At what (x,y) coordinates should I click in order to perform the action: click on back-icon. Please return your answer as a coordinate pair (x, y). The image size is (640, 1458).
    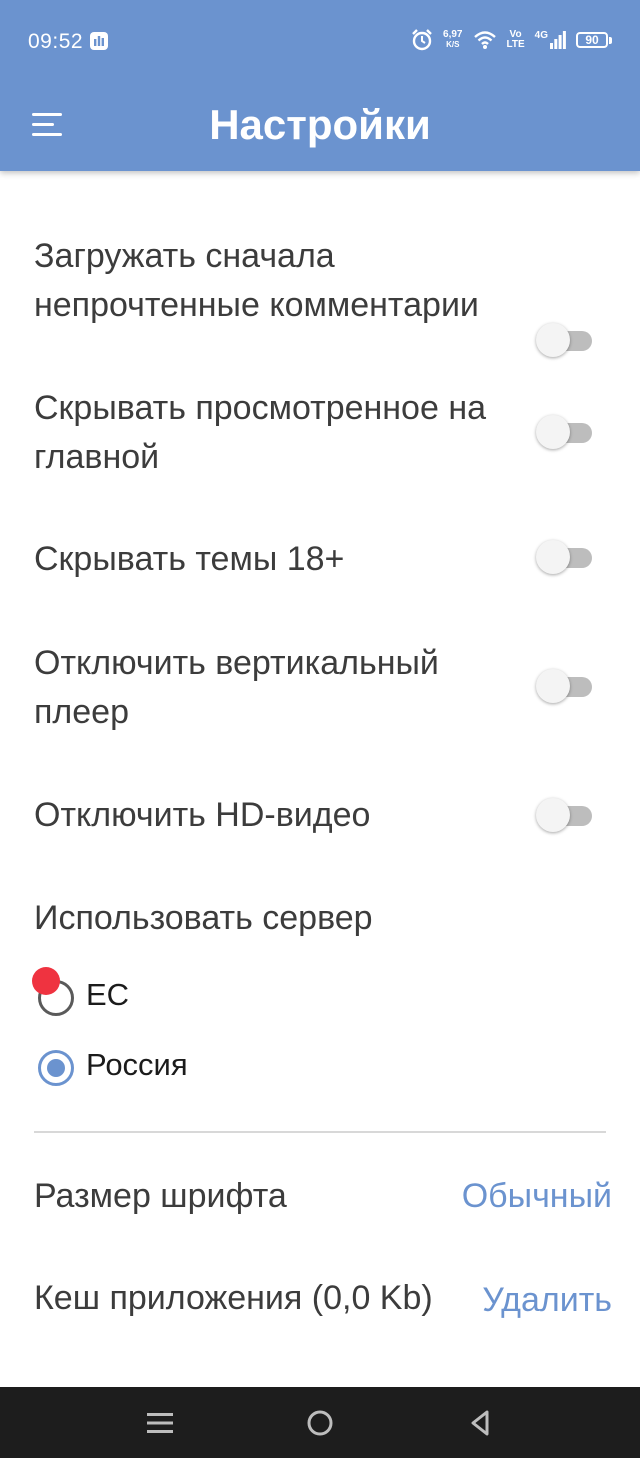
    Looking at the image, I should click on (480, 1423).